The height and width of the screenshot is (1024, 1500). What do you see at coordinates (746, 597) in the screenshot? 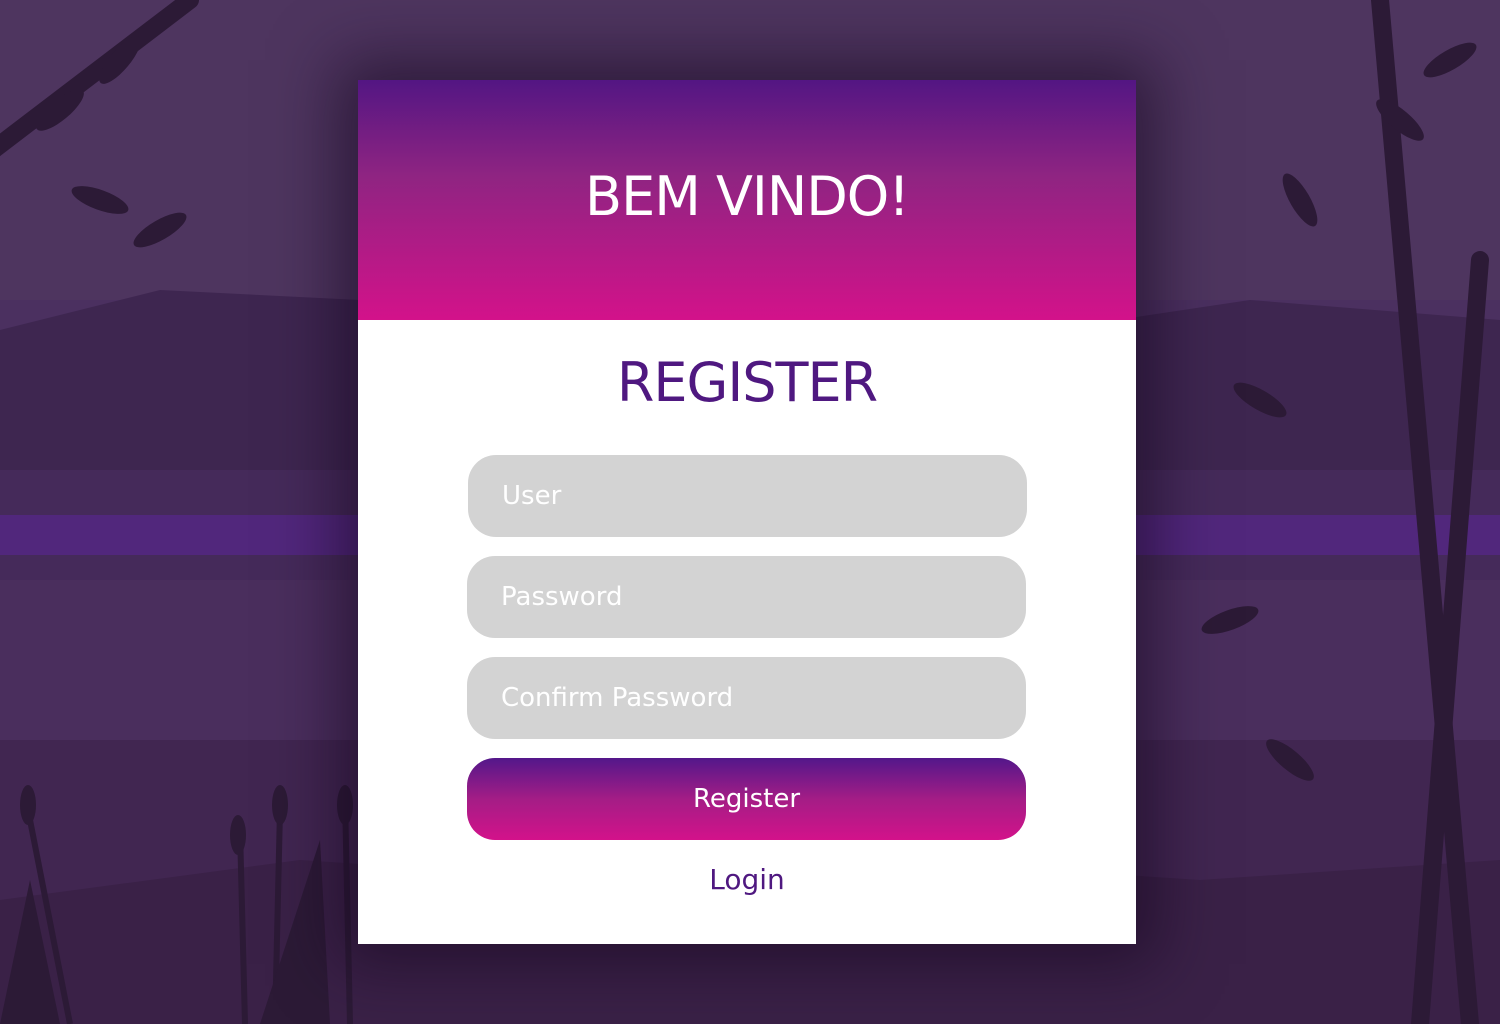
I see `password-input` at bounding box center [746, 597].